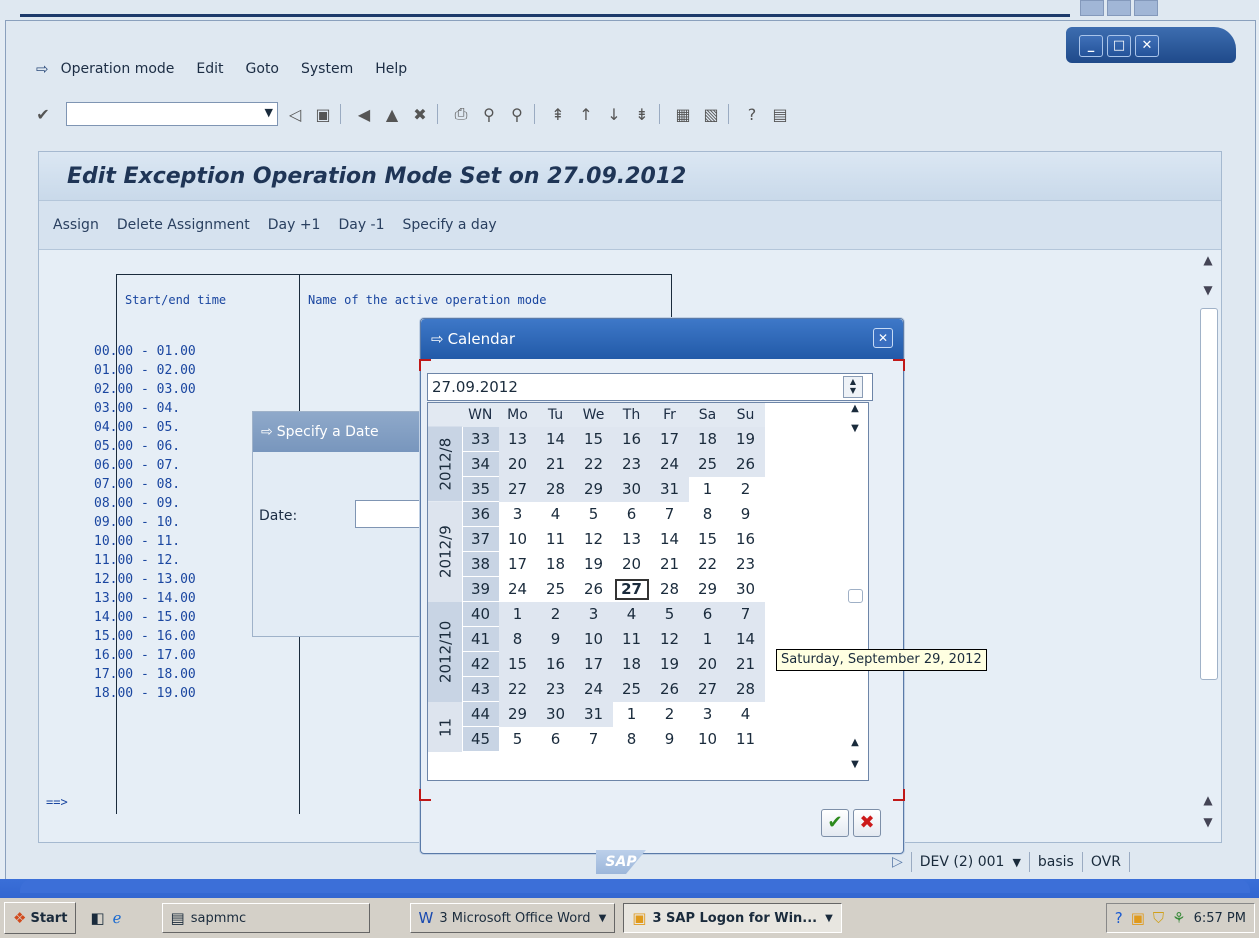 The image size is (1259, 938). Describe the element at coordinates (40, 918) in the screenshot. I see `start-button: ❖ Start` at that location.